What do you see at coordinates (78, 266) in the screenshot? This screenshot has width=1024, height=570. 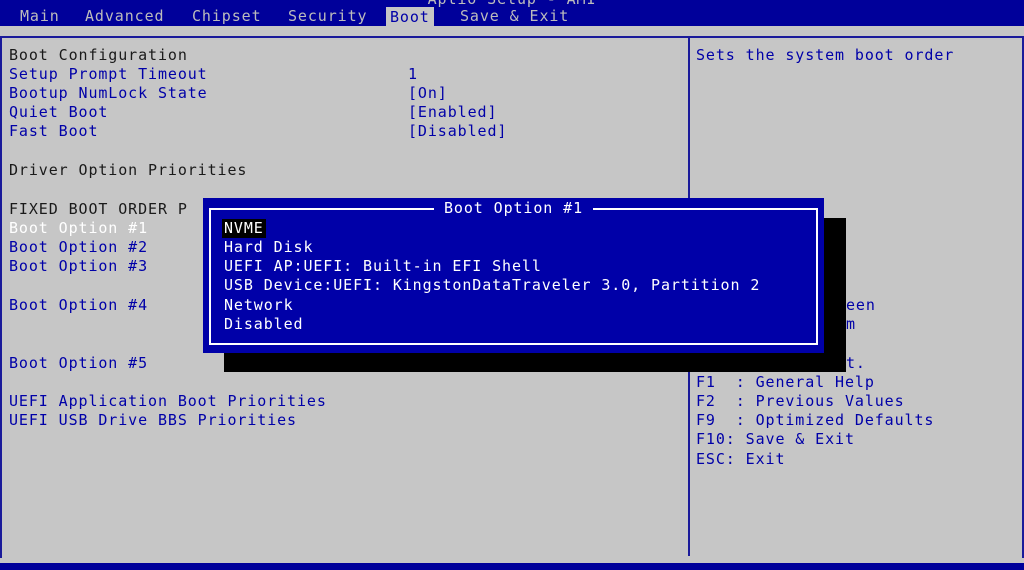 I see `boot-option-3-label: Boot Option #3` at bounding box center [78, 266].